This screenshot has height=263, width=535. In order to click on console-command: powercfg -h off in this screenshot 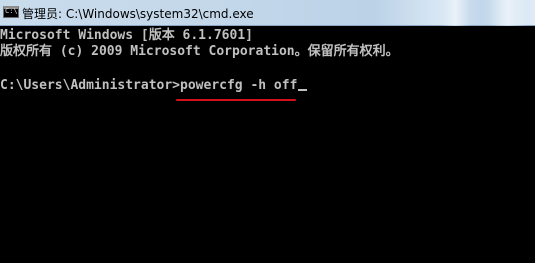, I will do `click(238, 85)`.